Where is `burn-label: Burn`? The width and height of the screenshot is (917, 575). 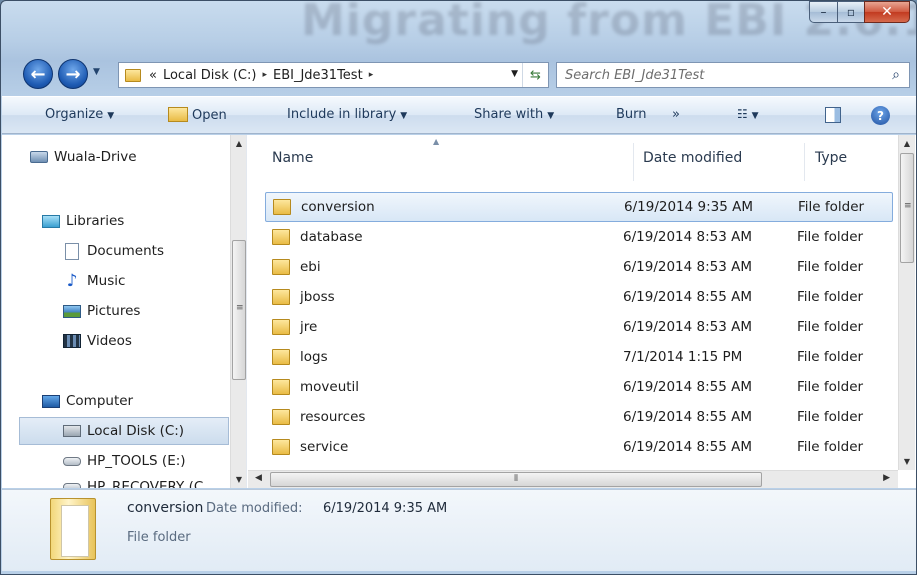
burn-label: Burn is located at coordinates (631, 114).